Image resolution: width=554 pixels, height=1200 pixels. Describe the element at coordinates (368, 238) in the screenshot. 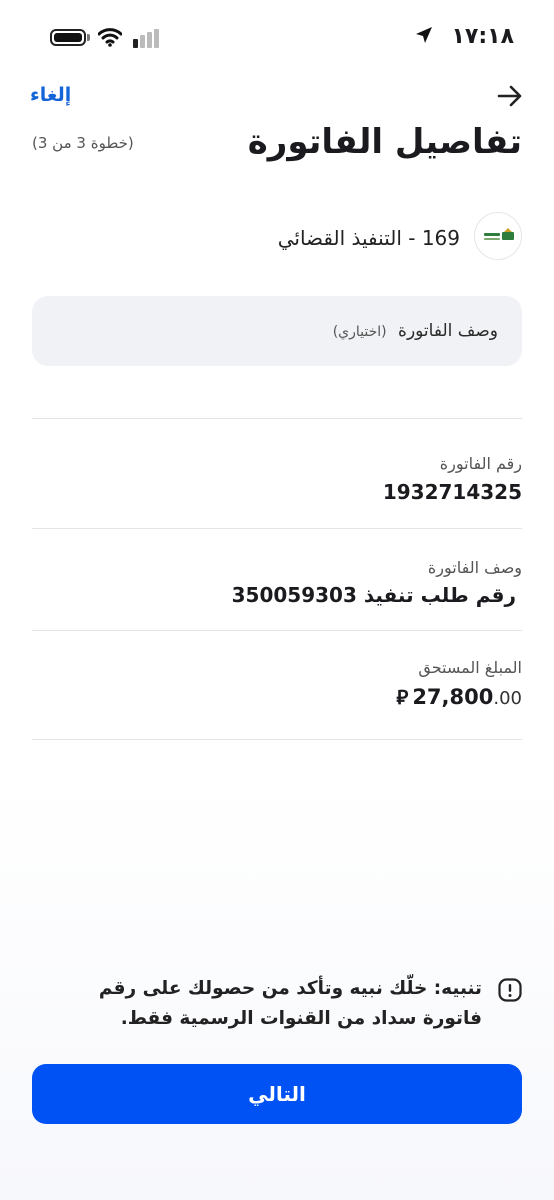

I see `biller-name: 169 - التنفيذ القضائي` at that location.